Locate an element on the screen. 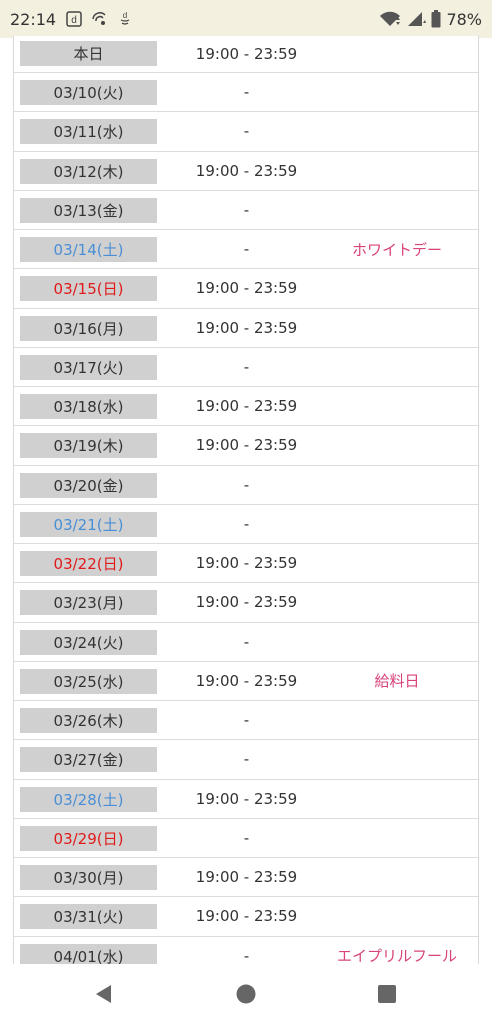 Image resolution: width=492 pixels, height=1024 pixels. schedule-row: 03/13(金) - is located at coordinates (246, 210).